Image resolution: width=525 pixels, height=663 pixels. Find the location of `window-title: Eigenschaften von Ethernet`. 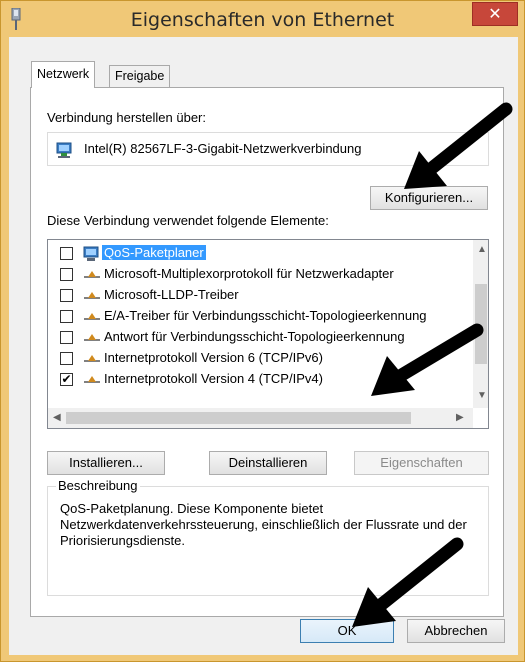

window-title: Eigenschaften von Ethernet is located at coordinates (262, 20).